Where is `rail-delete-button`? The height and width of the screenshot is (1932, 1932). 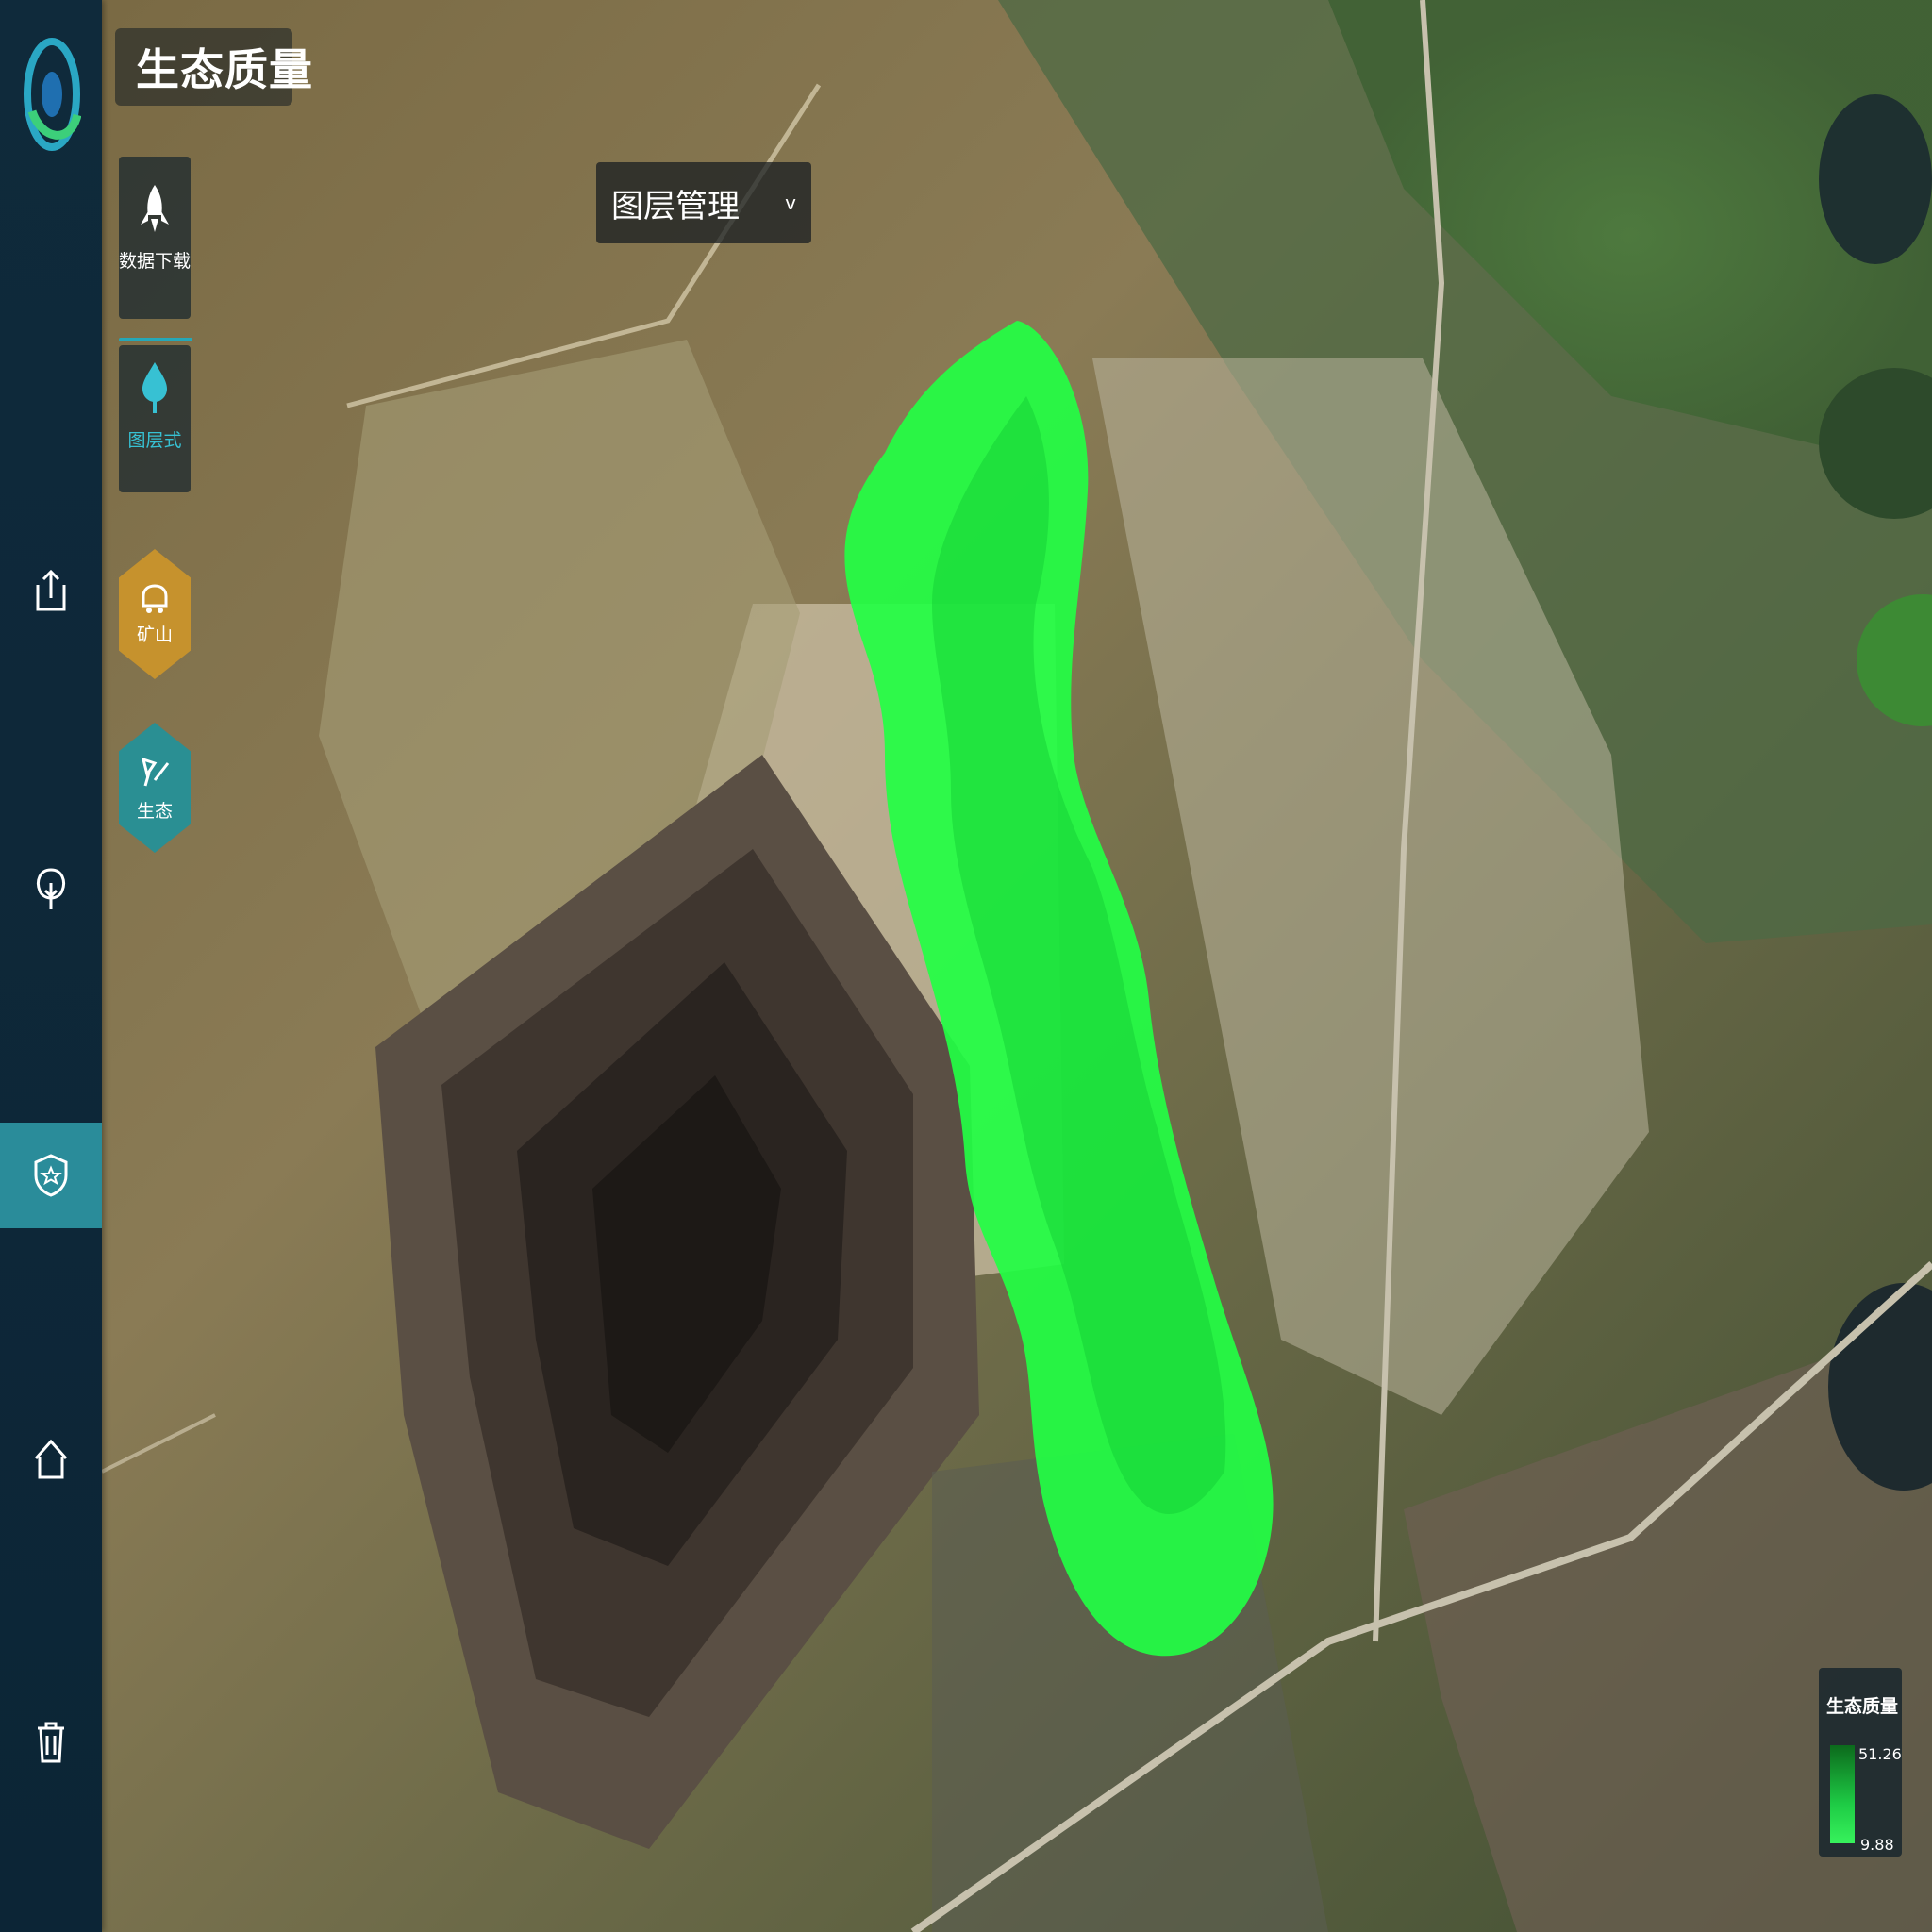
rail-delete-button is located at coordinates (51, 1741).